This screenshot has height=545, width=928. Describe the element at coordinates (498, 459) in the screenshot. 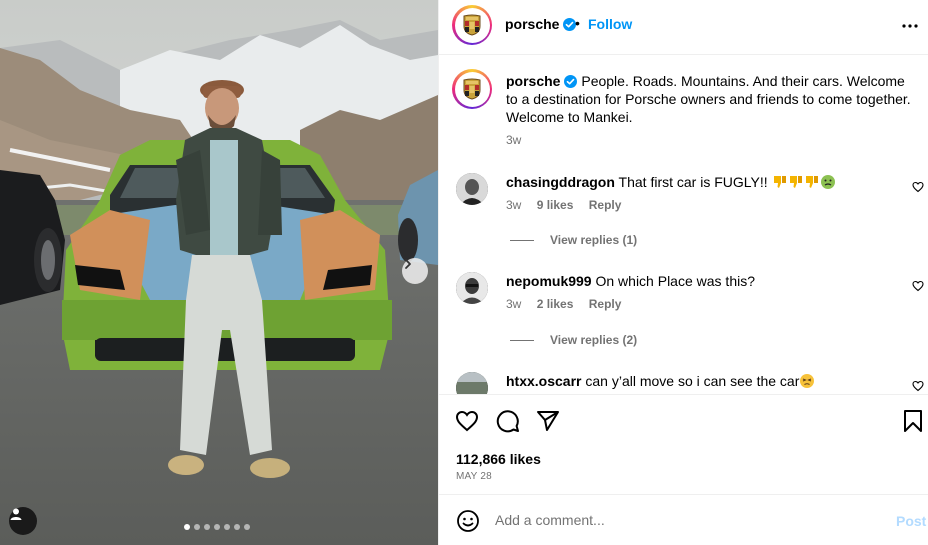

I see `likes-count: 112,866 likes` at that location.